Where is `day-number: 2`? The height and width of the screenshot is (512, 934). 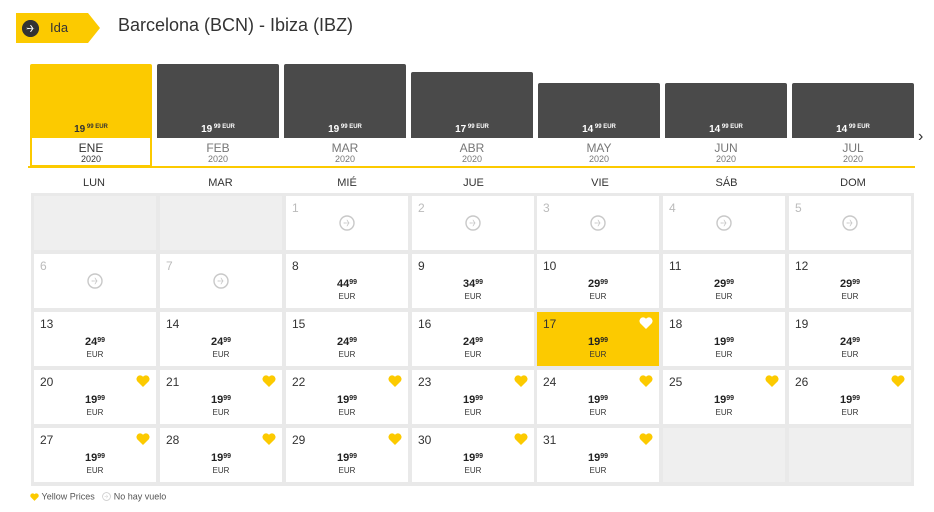
day-number: 2 is located at coordinates (421, 208).